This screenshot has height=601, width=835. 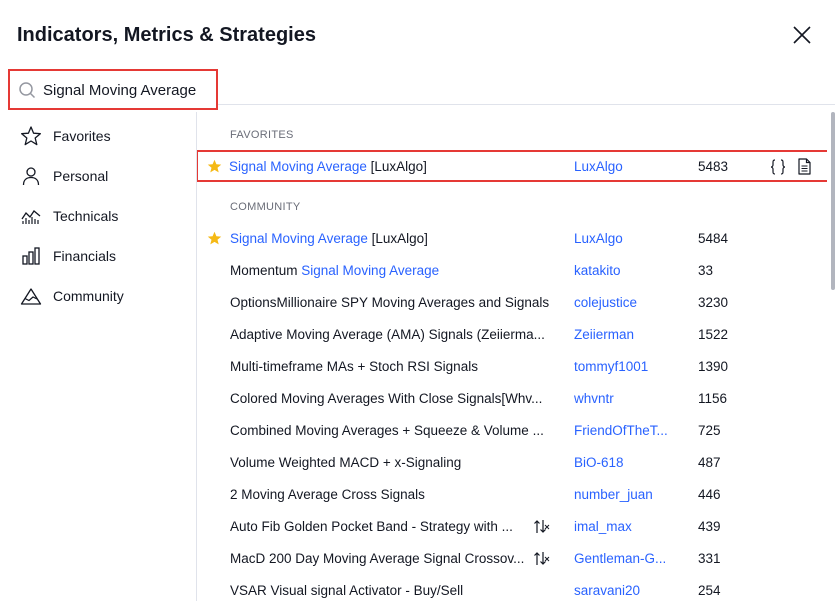 I want to click on indicator-name: Volume Weighted MACD + x-Signaling, so click(x=346, y=462).